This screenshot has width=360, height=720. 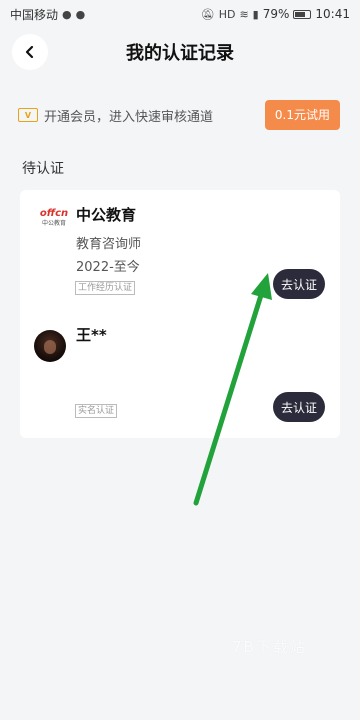 I want to click on hd-icon: HD, so click(x=227, y=14).